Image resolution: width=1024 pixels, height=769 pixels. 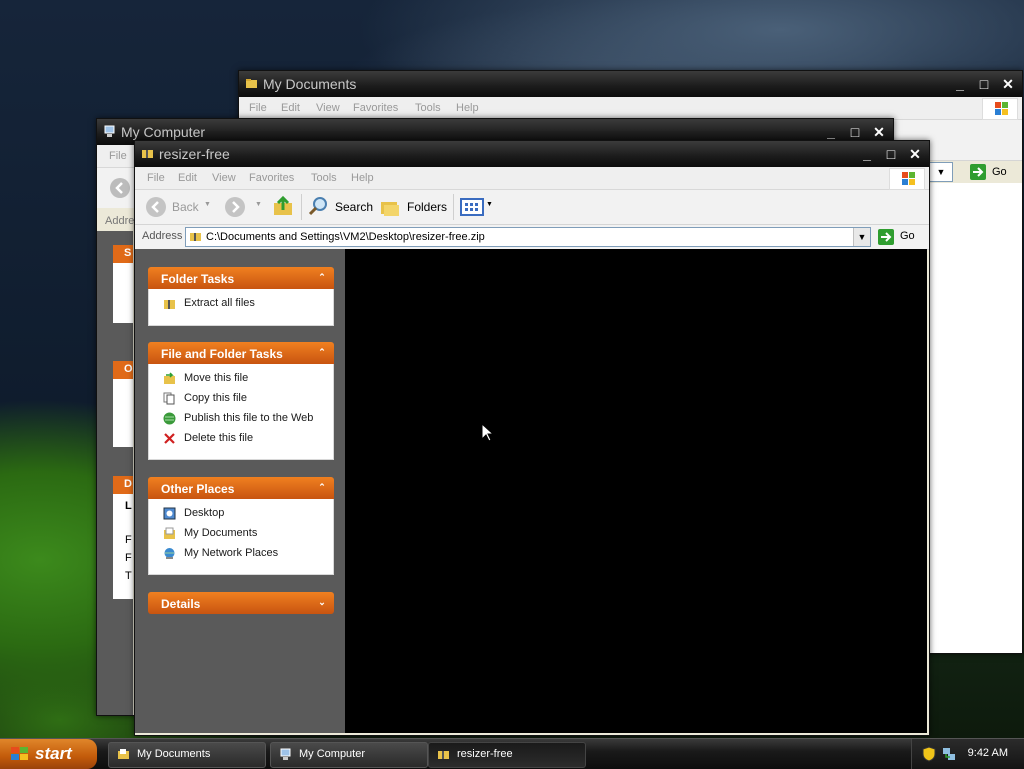 What do you see at coordinates (349, 755) in the screenshot?
I see `taskbar-item-my-computer: My Computer` at bounding box center [349, 755].